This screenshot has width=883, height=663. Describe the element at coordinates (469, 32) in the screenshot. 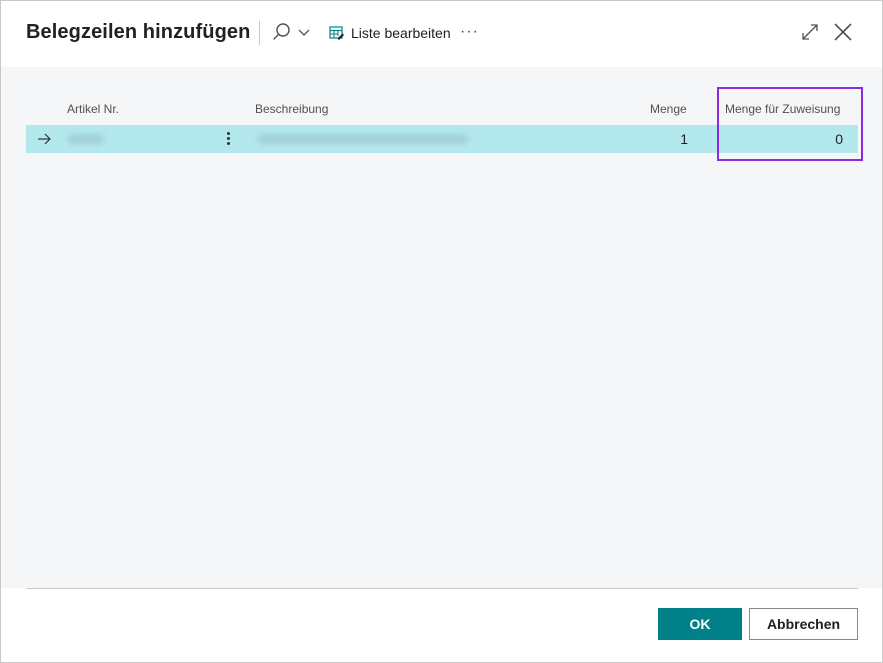

I see `more-options-button: ···` at that location.